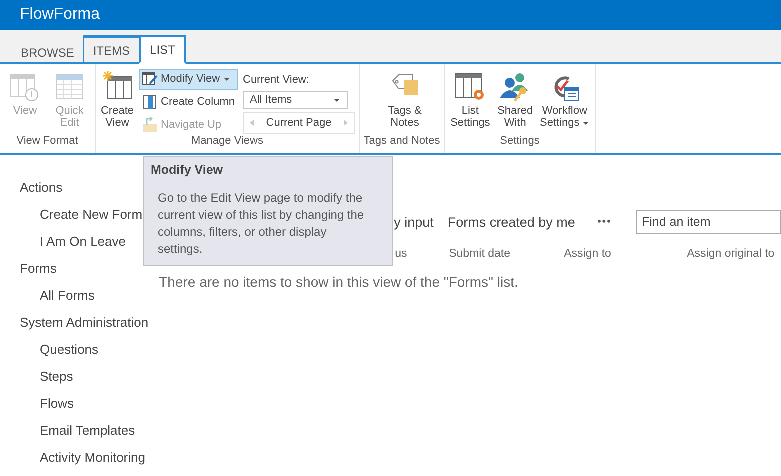  I want to click on empty-message: There are no items to show in this view of the "Forms" list., so click(339, 282).